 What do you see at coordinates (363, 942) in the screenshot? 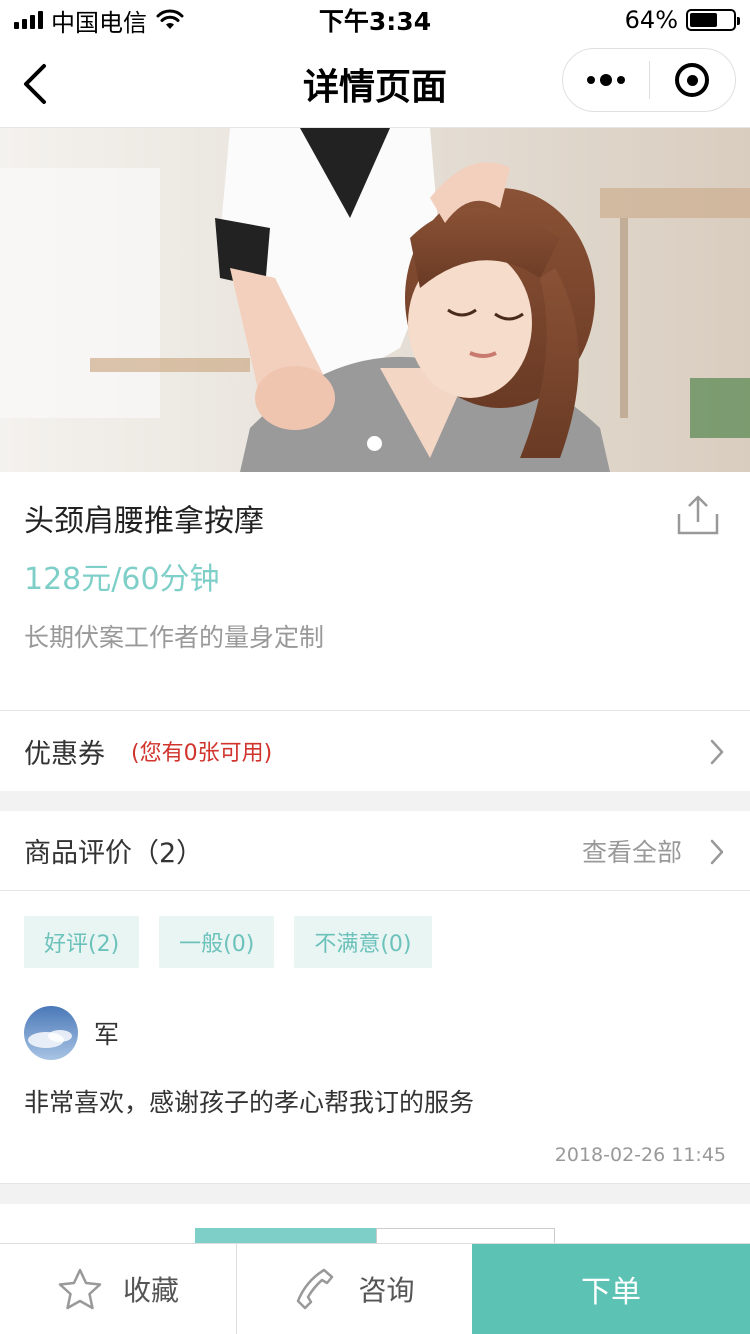
I see `filter-bad: 不满意(0)` at bounding box center [363, 942].